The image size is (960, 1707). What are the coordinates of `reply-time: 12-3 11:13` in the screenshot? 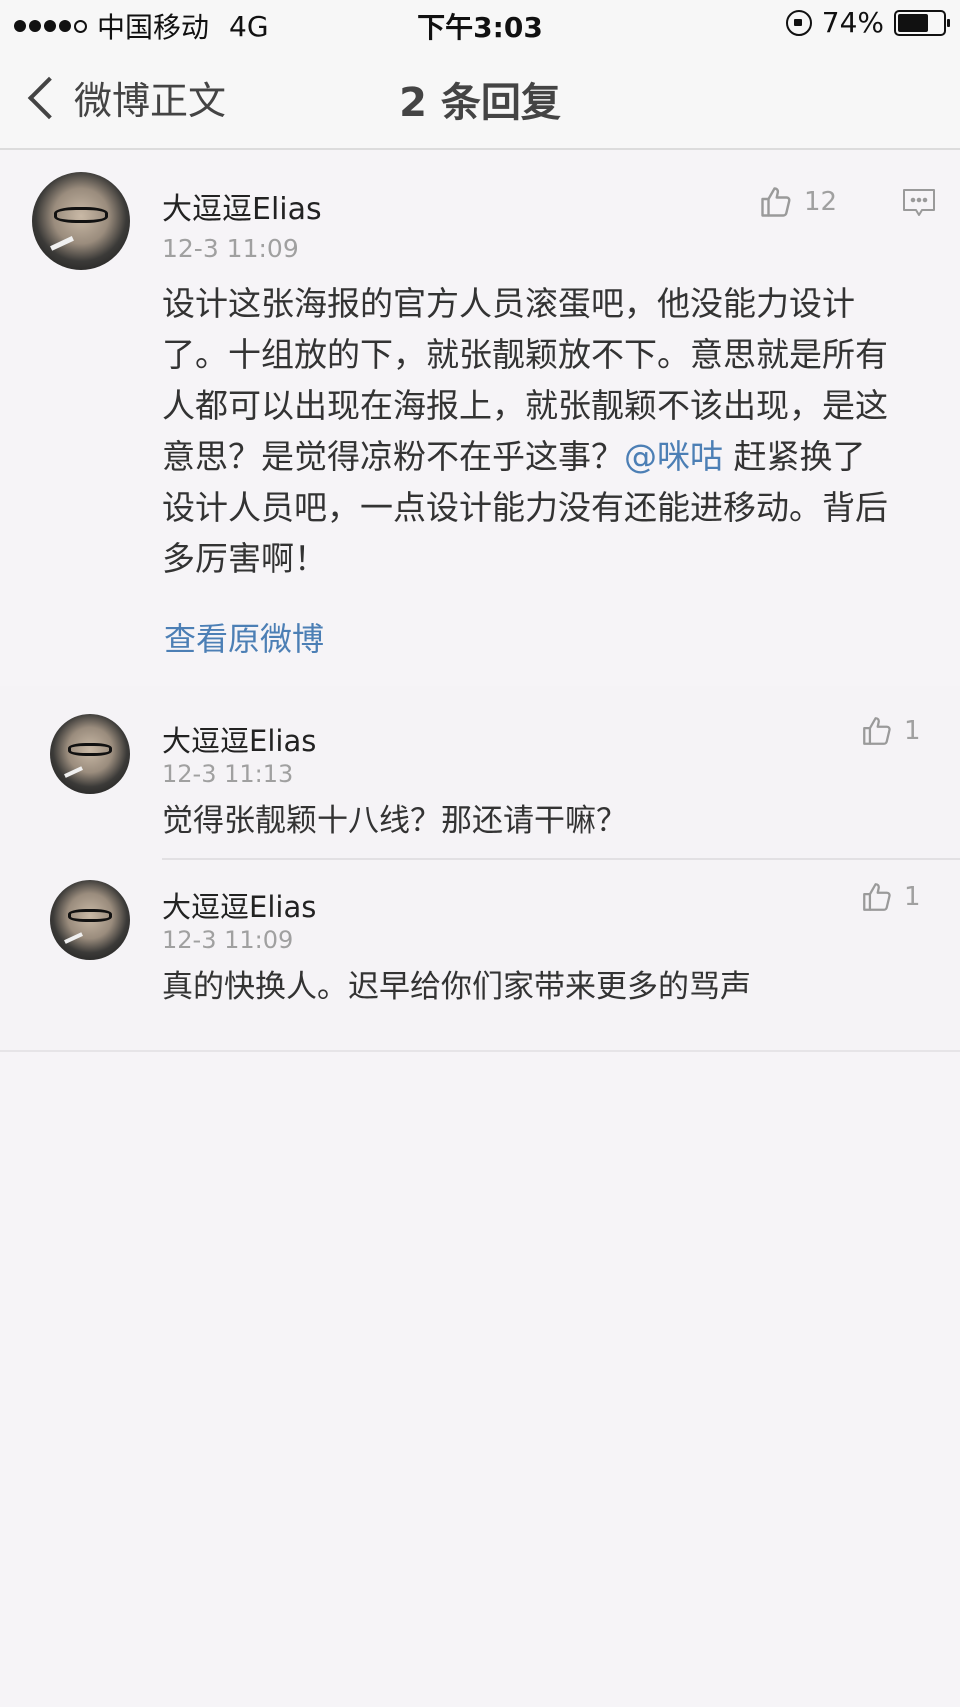 It's located at (228, 774).